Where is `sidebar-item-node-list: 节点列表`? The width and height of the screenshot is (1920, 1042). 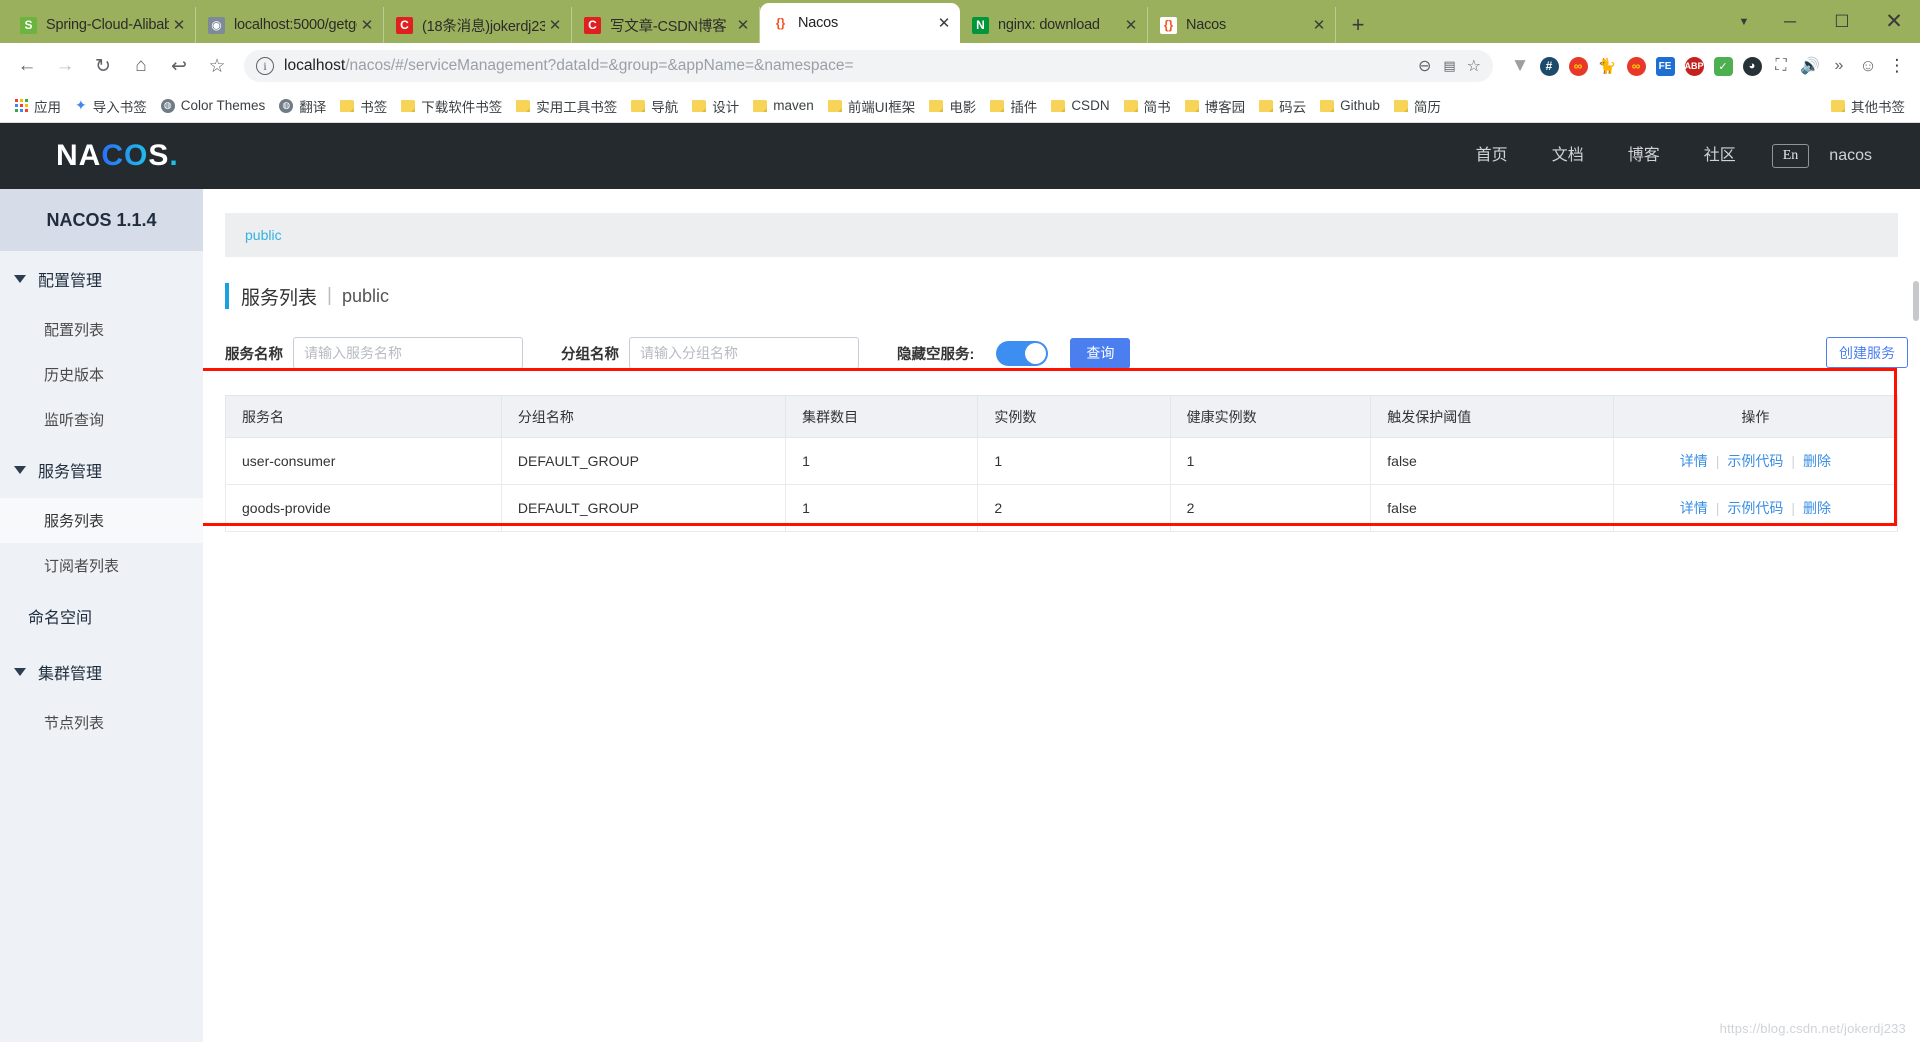
sidebar-item-node-list: 节点列表 is located at coordinates (101, 722).